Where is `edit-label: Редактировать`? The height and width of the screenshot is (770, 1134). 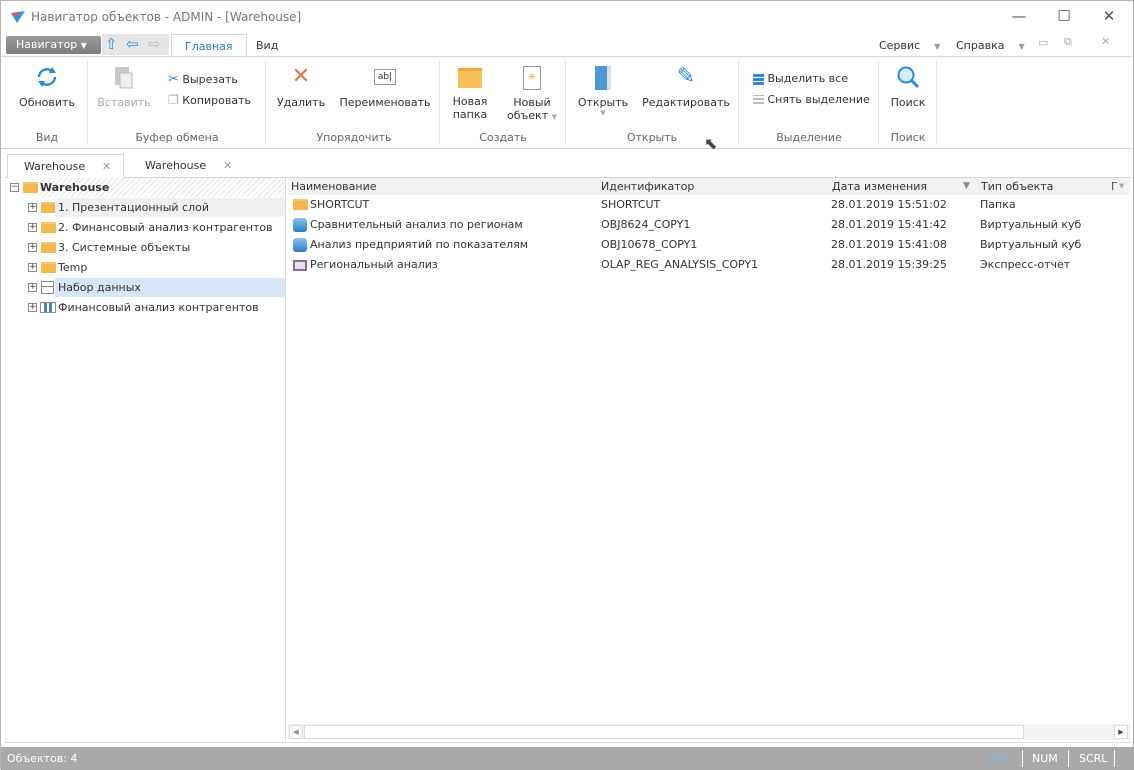 edit-label: Редактировать is located at coordinates (686, 102).